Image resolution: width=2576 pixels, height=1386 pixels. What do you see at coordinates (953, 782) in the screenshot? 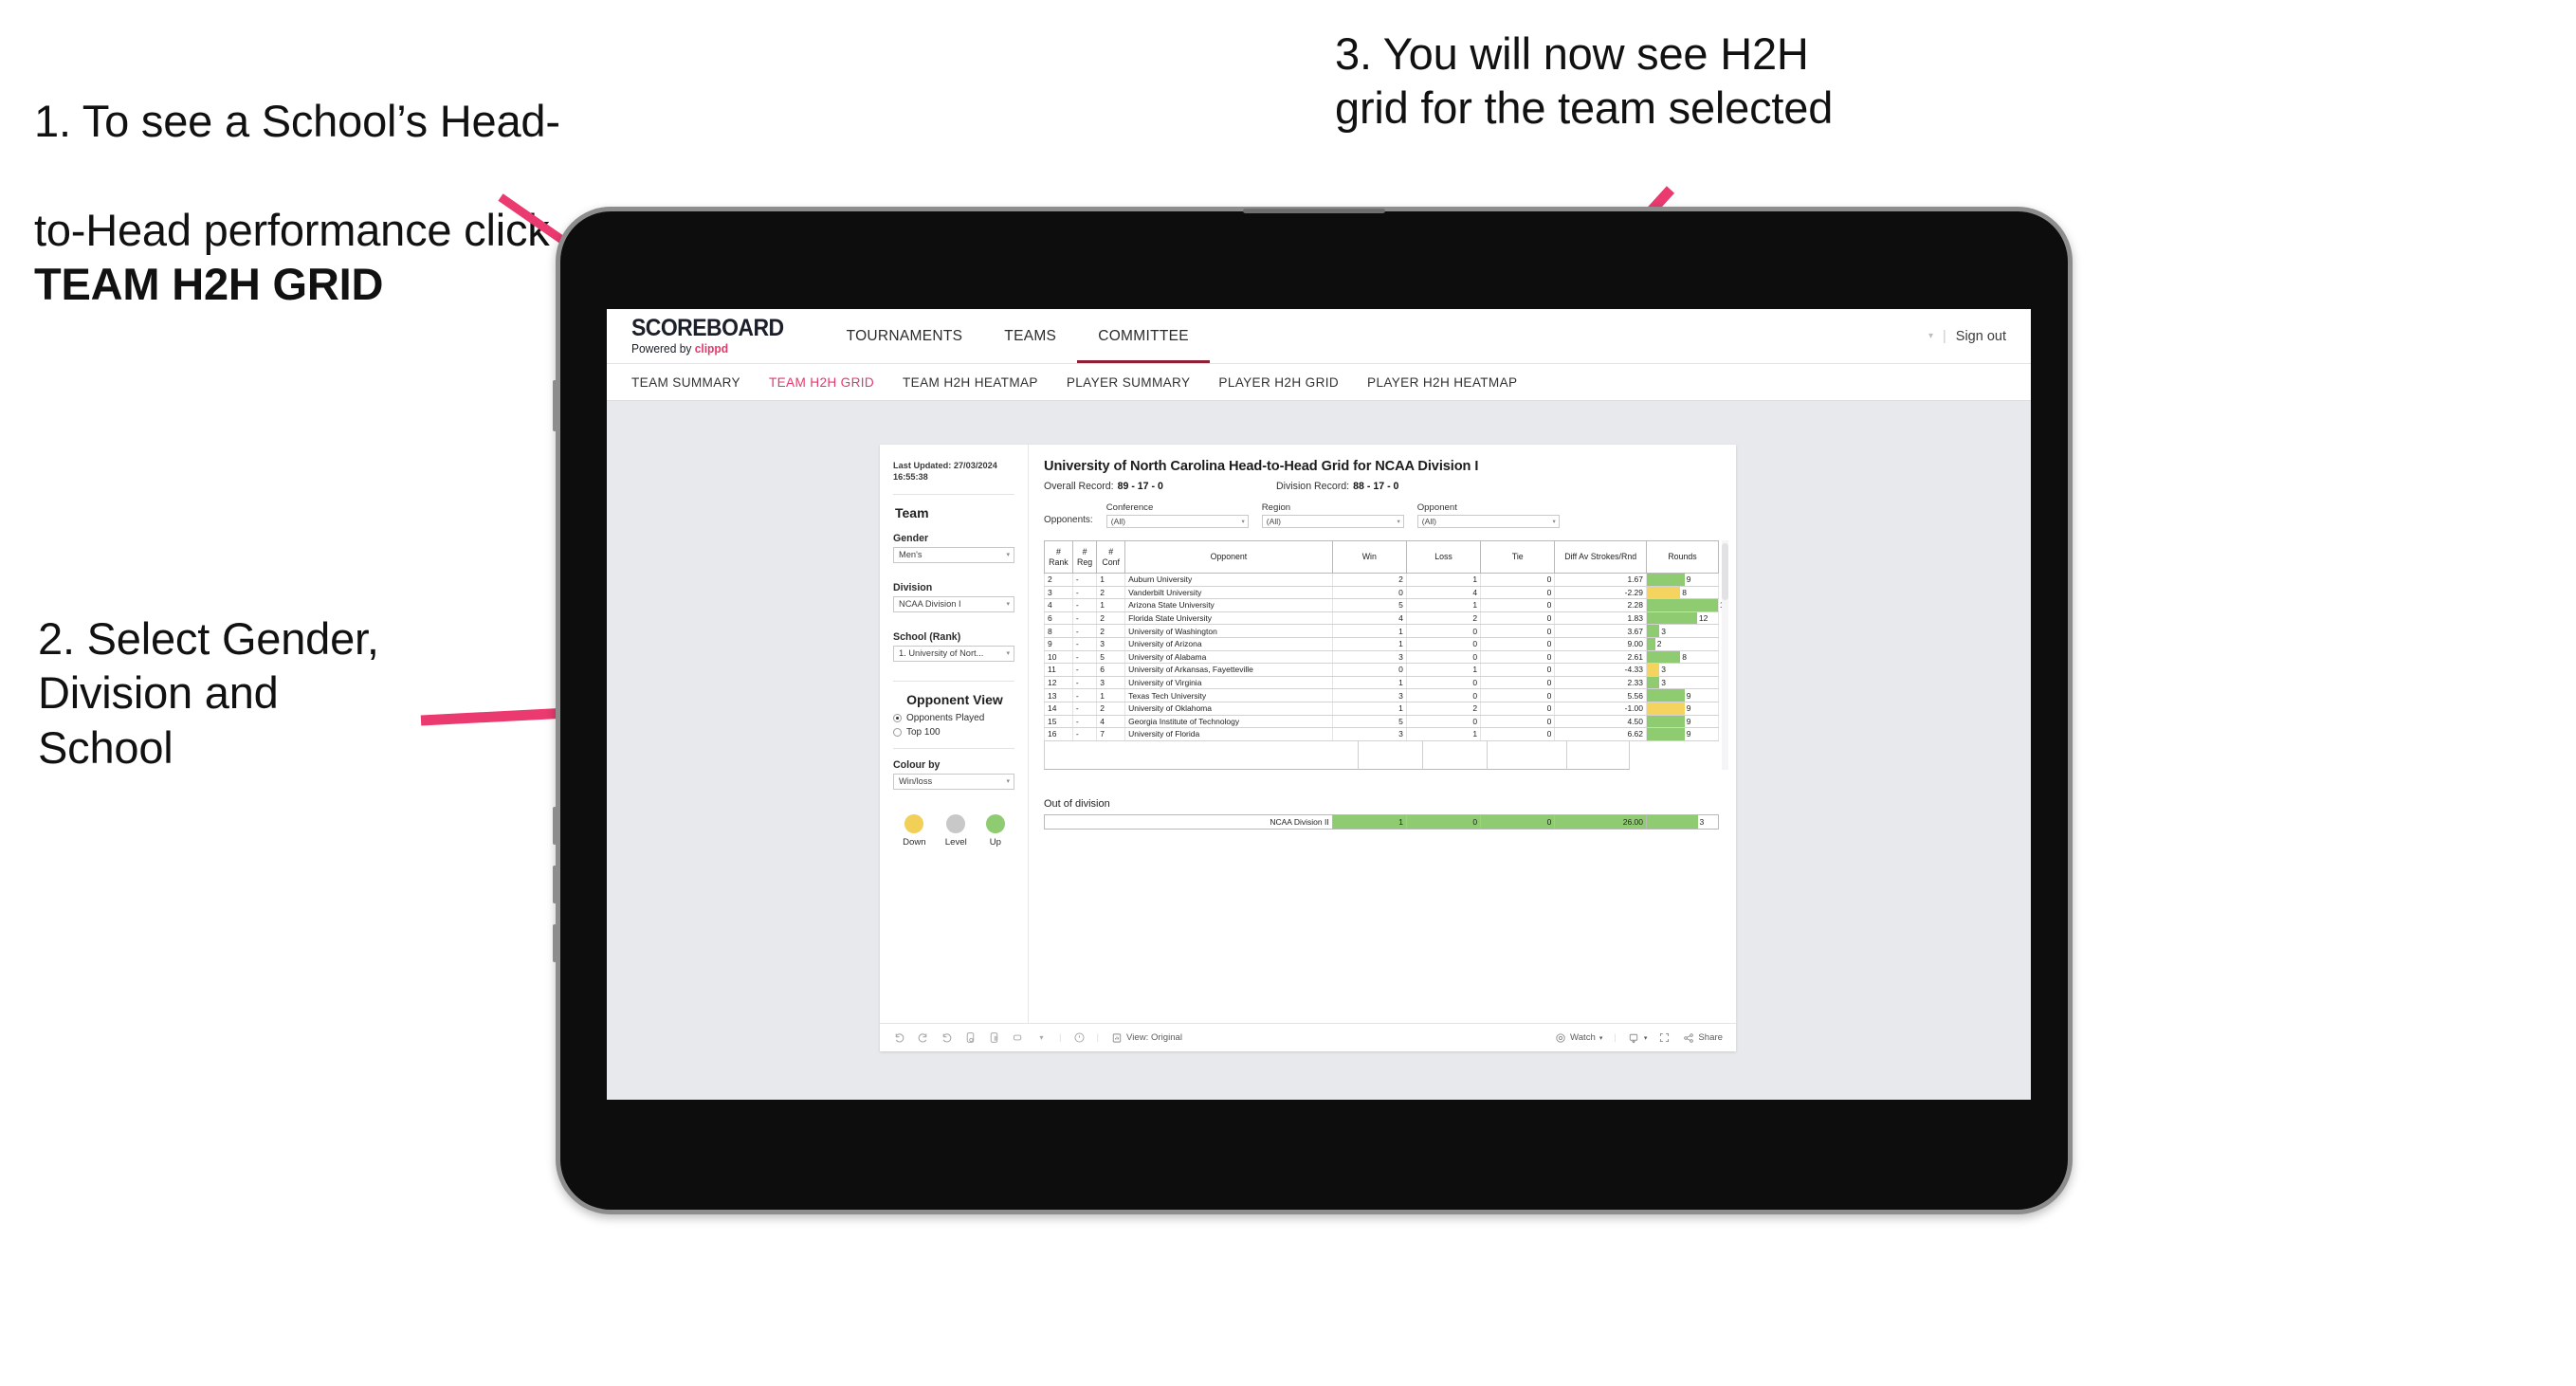
I see `colour-by-select: Win/loss ▾` at bounding box center [953, 782].